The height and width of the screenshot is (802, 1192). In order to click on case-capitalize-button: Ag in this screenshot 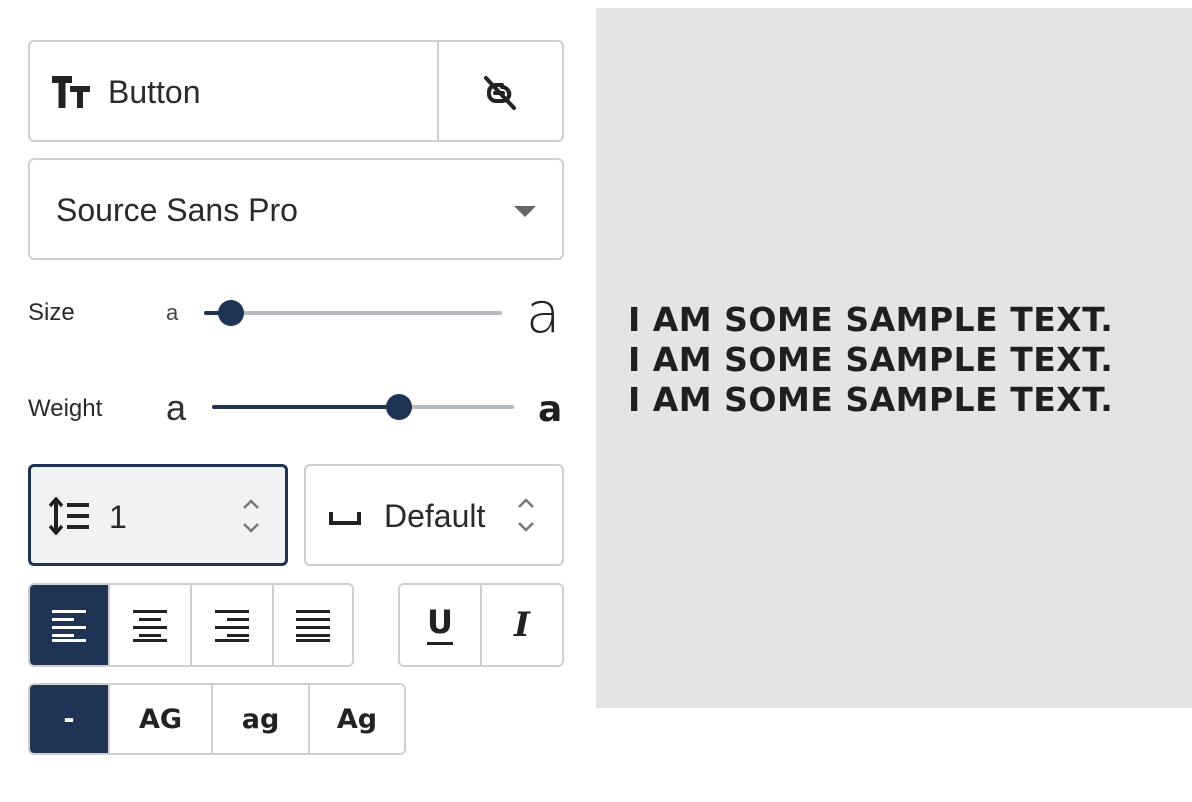, I will do `click(357, 719)`.